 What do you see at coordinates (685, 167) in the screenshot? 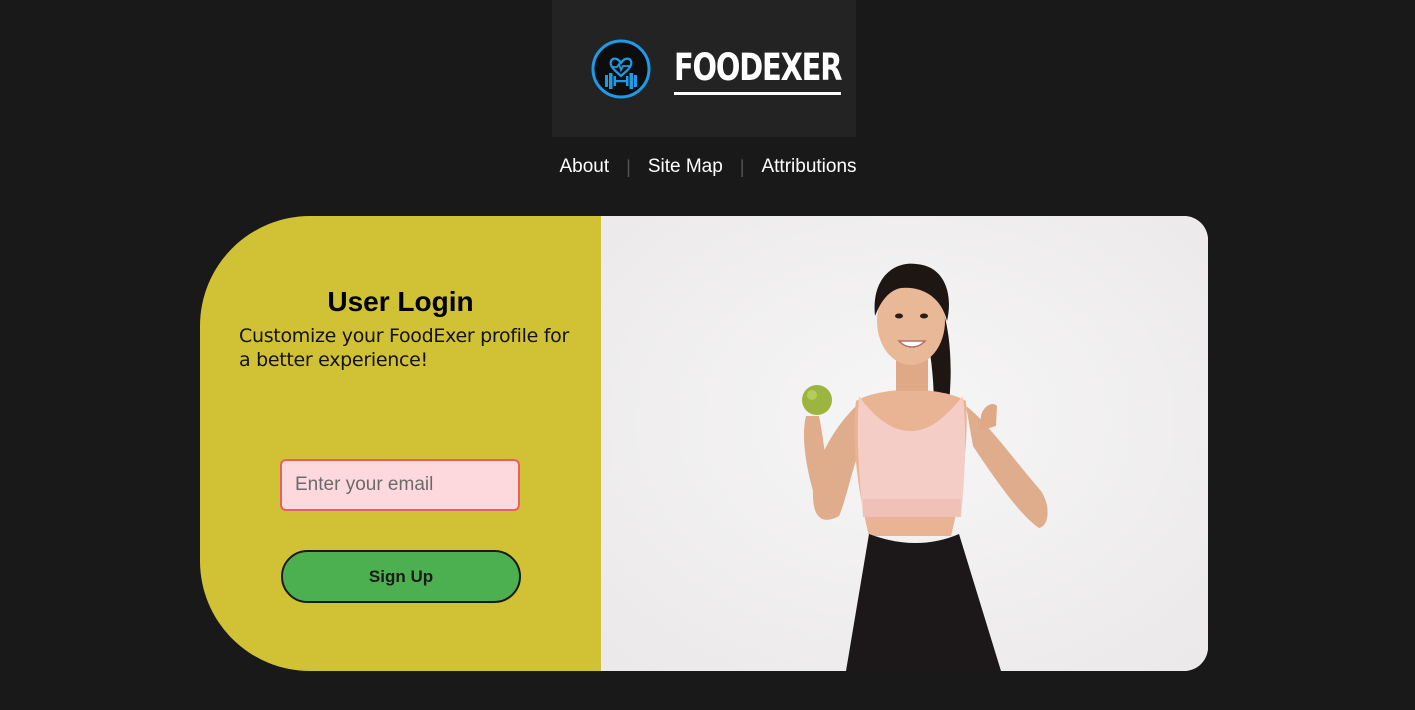
I see `nav-link-site-map: Site Map` at bounding box center [685, 167].